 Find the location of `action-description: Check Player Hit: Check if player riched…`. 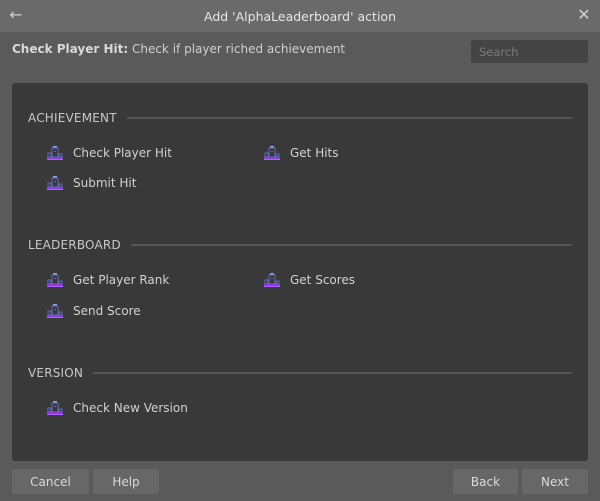

action-description: Check Player Hit: Check if player riched… is located at coordinates (178, 49).